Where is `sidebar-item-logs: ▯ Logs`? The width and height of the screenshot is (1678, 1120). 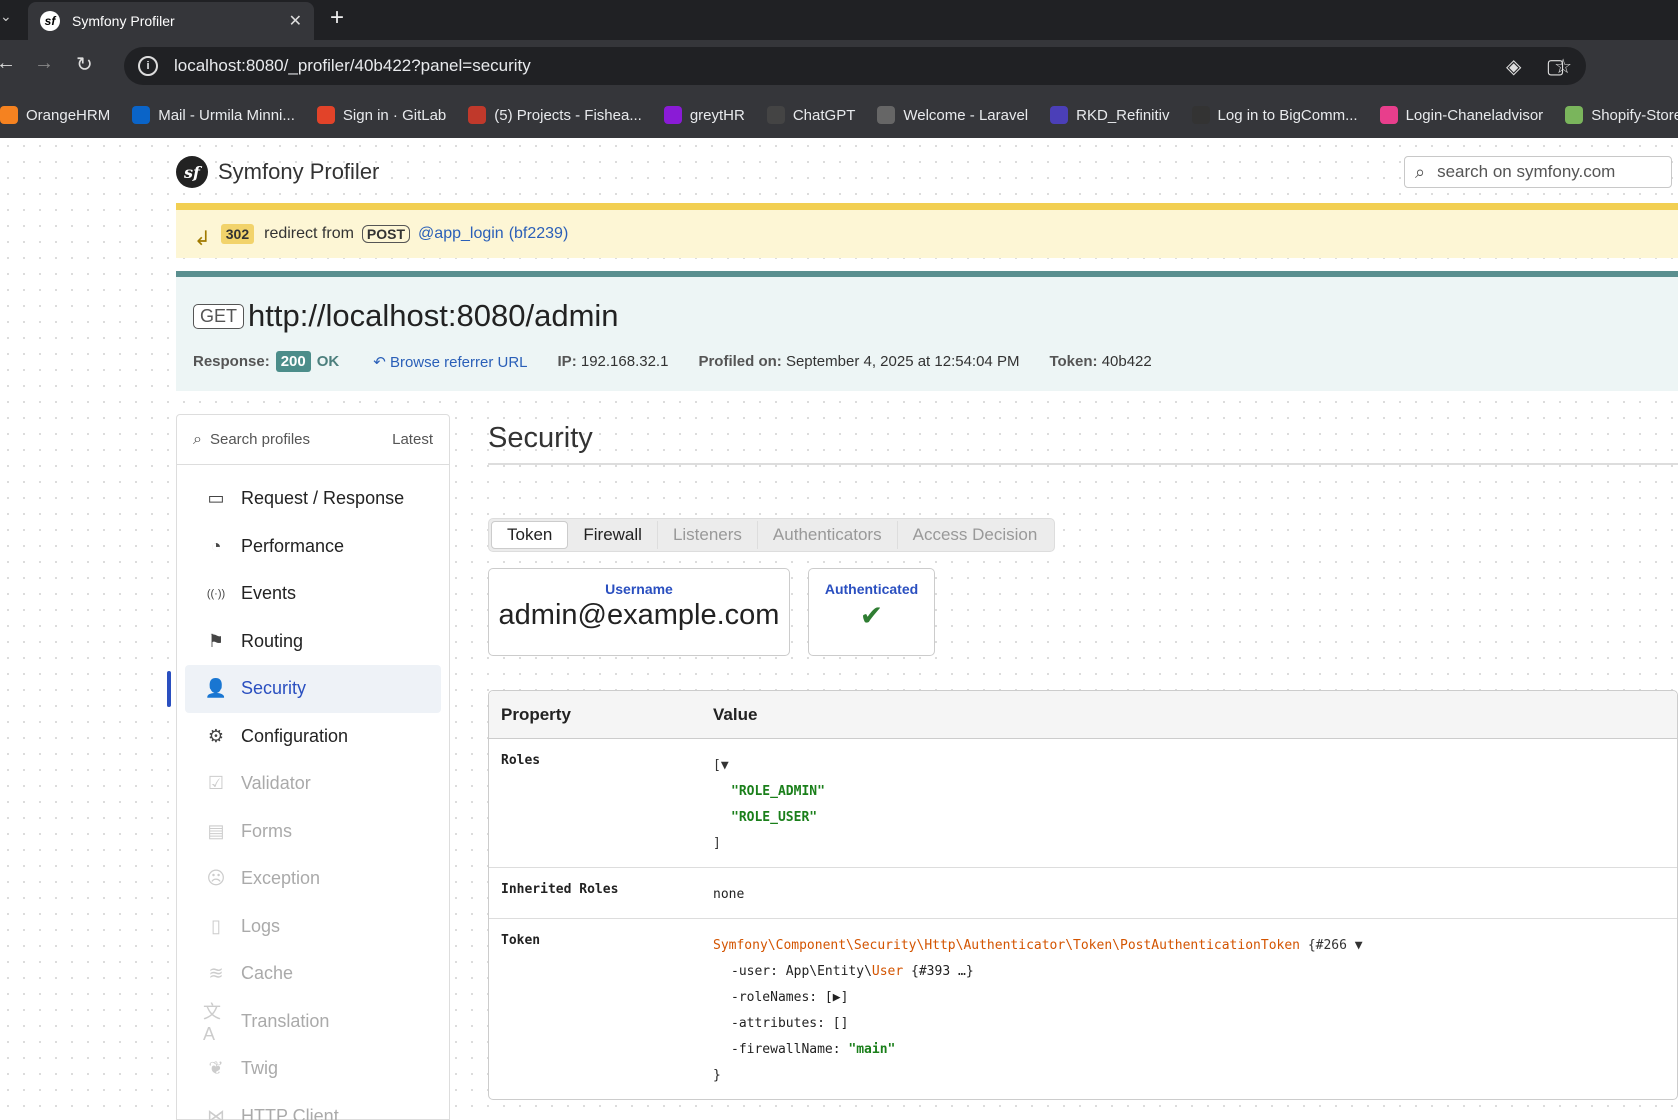 sidebar-item-logs: ▯ Logs is located at coordinates (313, 927).